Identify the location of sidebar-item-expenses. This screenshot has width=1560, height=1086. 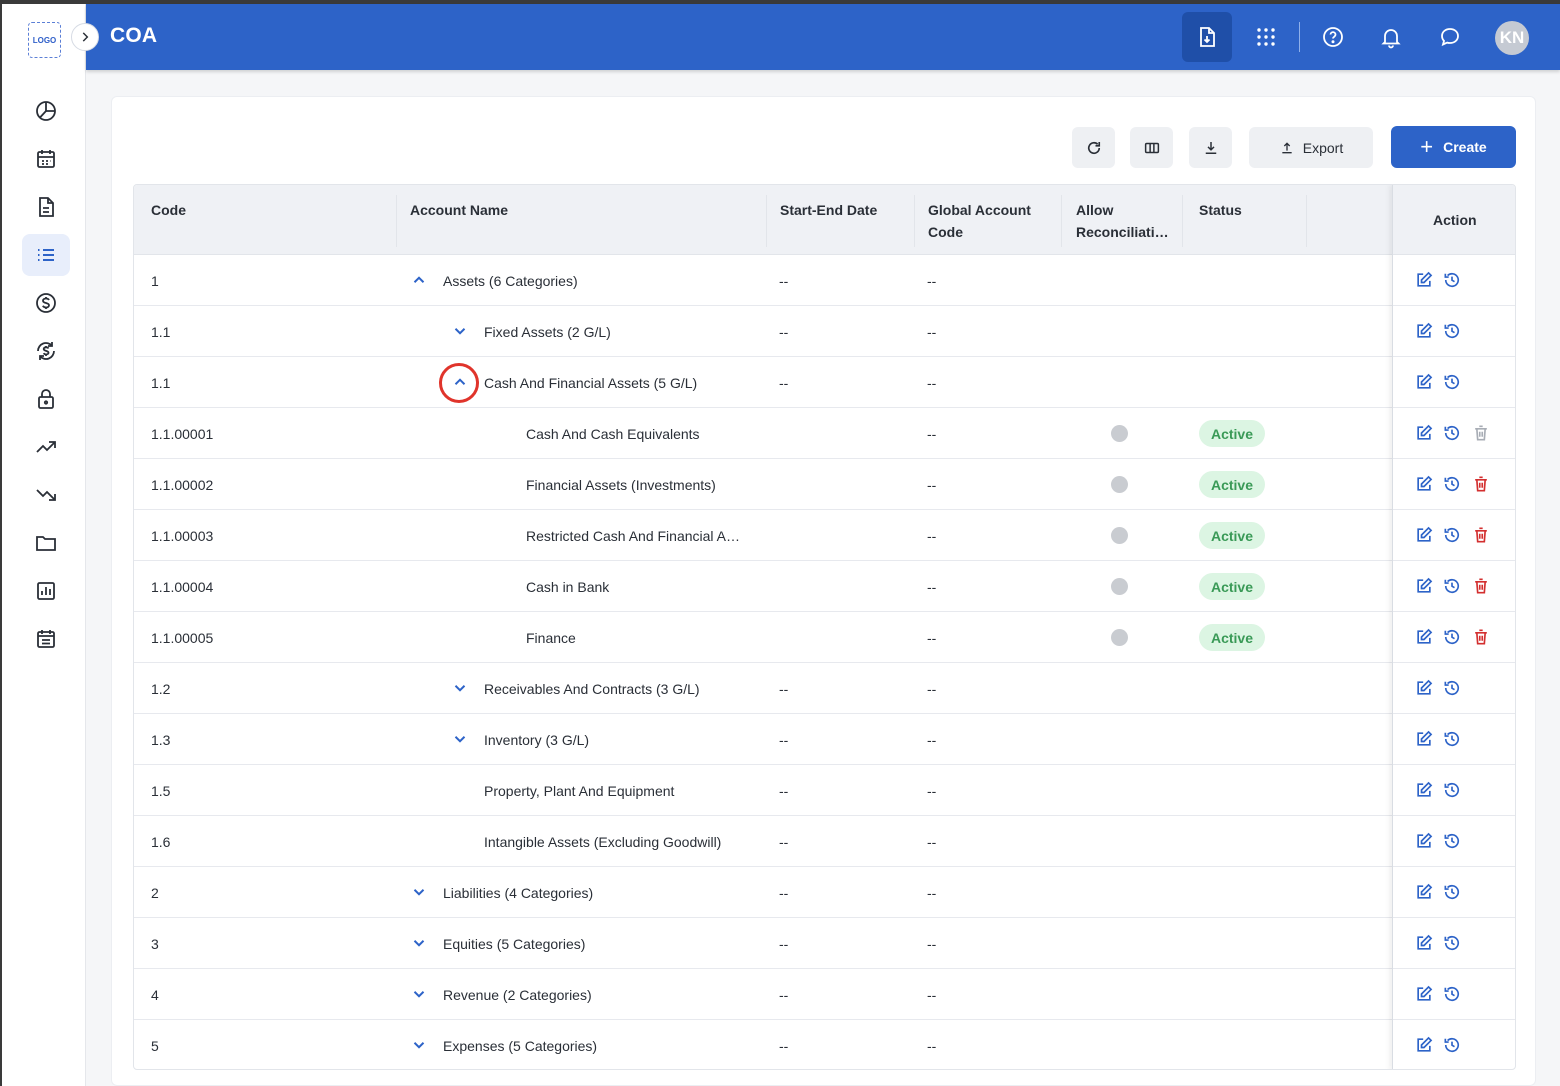
(46, 495).